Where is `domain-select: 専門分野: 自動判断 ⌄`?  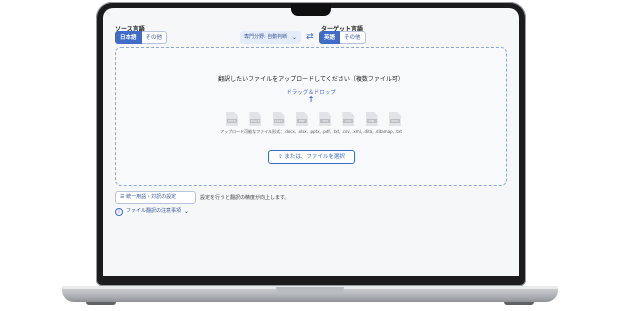
domain-select: 専門分野: 自動判断 ⌄ is located at coordinates (270, 37).